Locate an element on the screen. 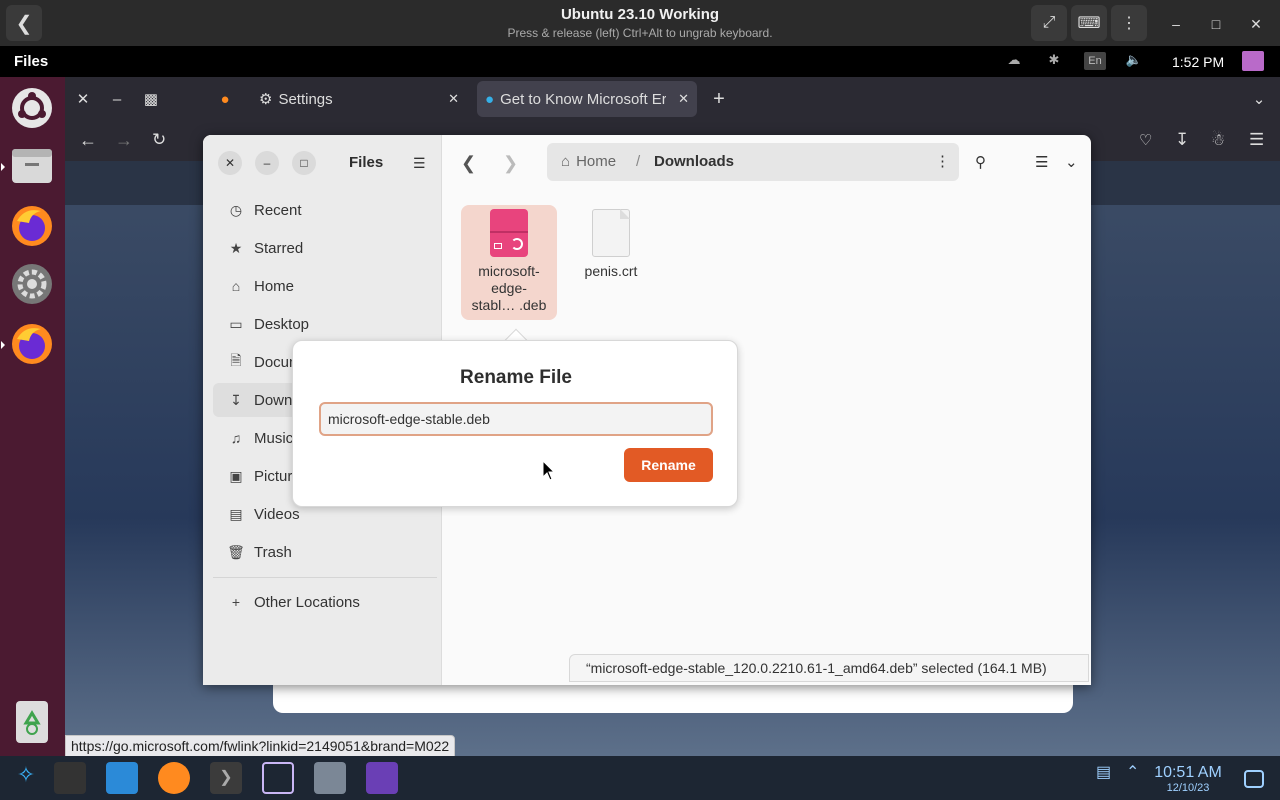  sidebar-item-other-locations: + Other Locations is located at coordinates (322, 602).